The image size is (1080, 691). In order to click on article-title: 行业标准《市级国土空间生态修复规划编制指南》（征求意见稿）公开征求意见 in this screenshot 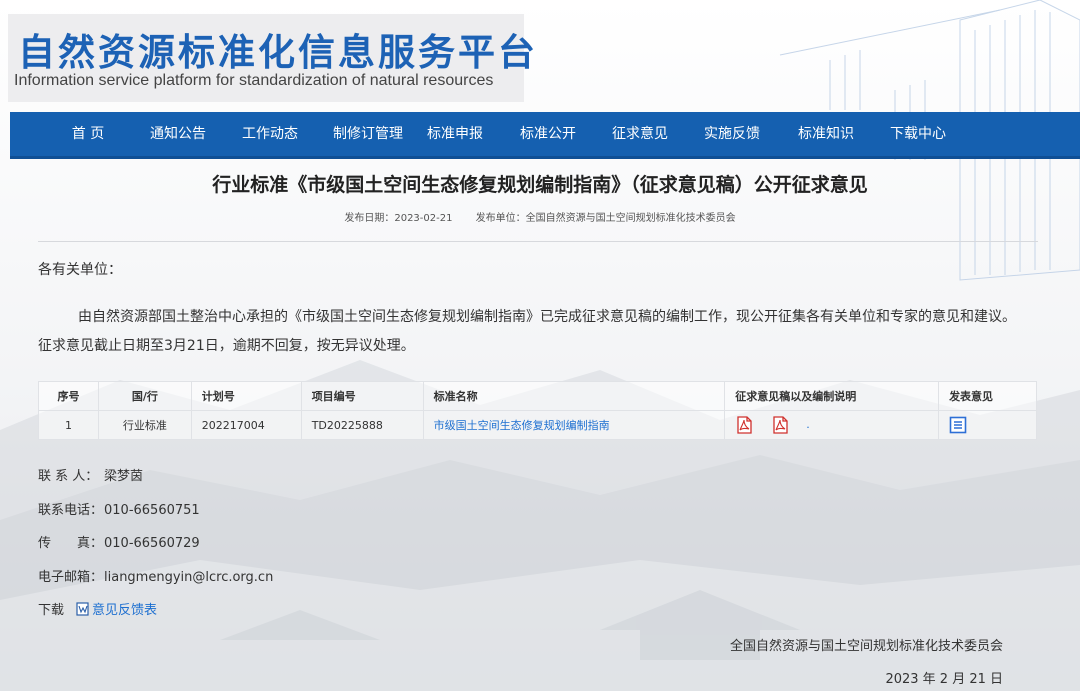, I will do `click(540, 185)`.